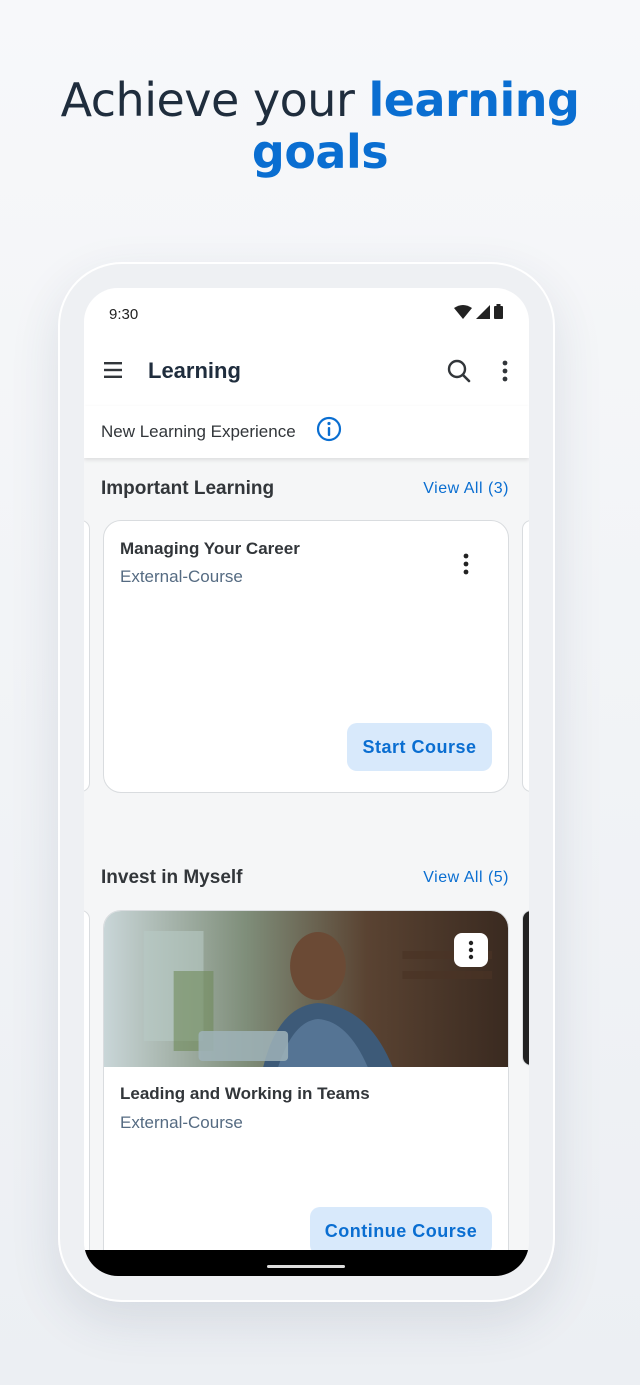 This screenshot has width=640, height=1385. What do you see at coordinates (306, 1266) in the screenshot?
I see `gesture-handle` at bounding box center [306, 1266].